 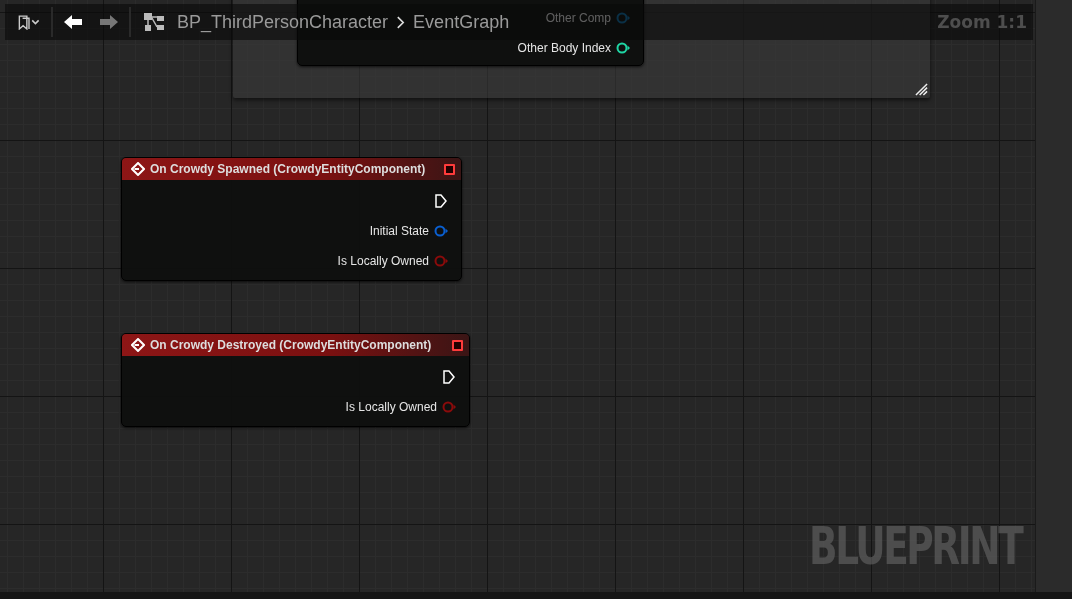 What do you see at coordinates (921, 89) in the screenshot?
I see `resize-handle-icon` at bounding box center [921, 89].